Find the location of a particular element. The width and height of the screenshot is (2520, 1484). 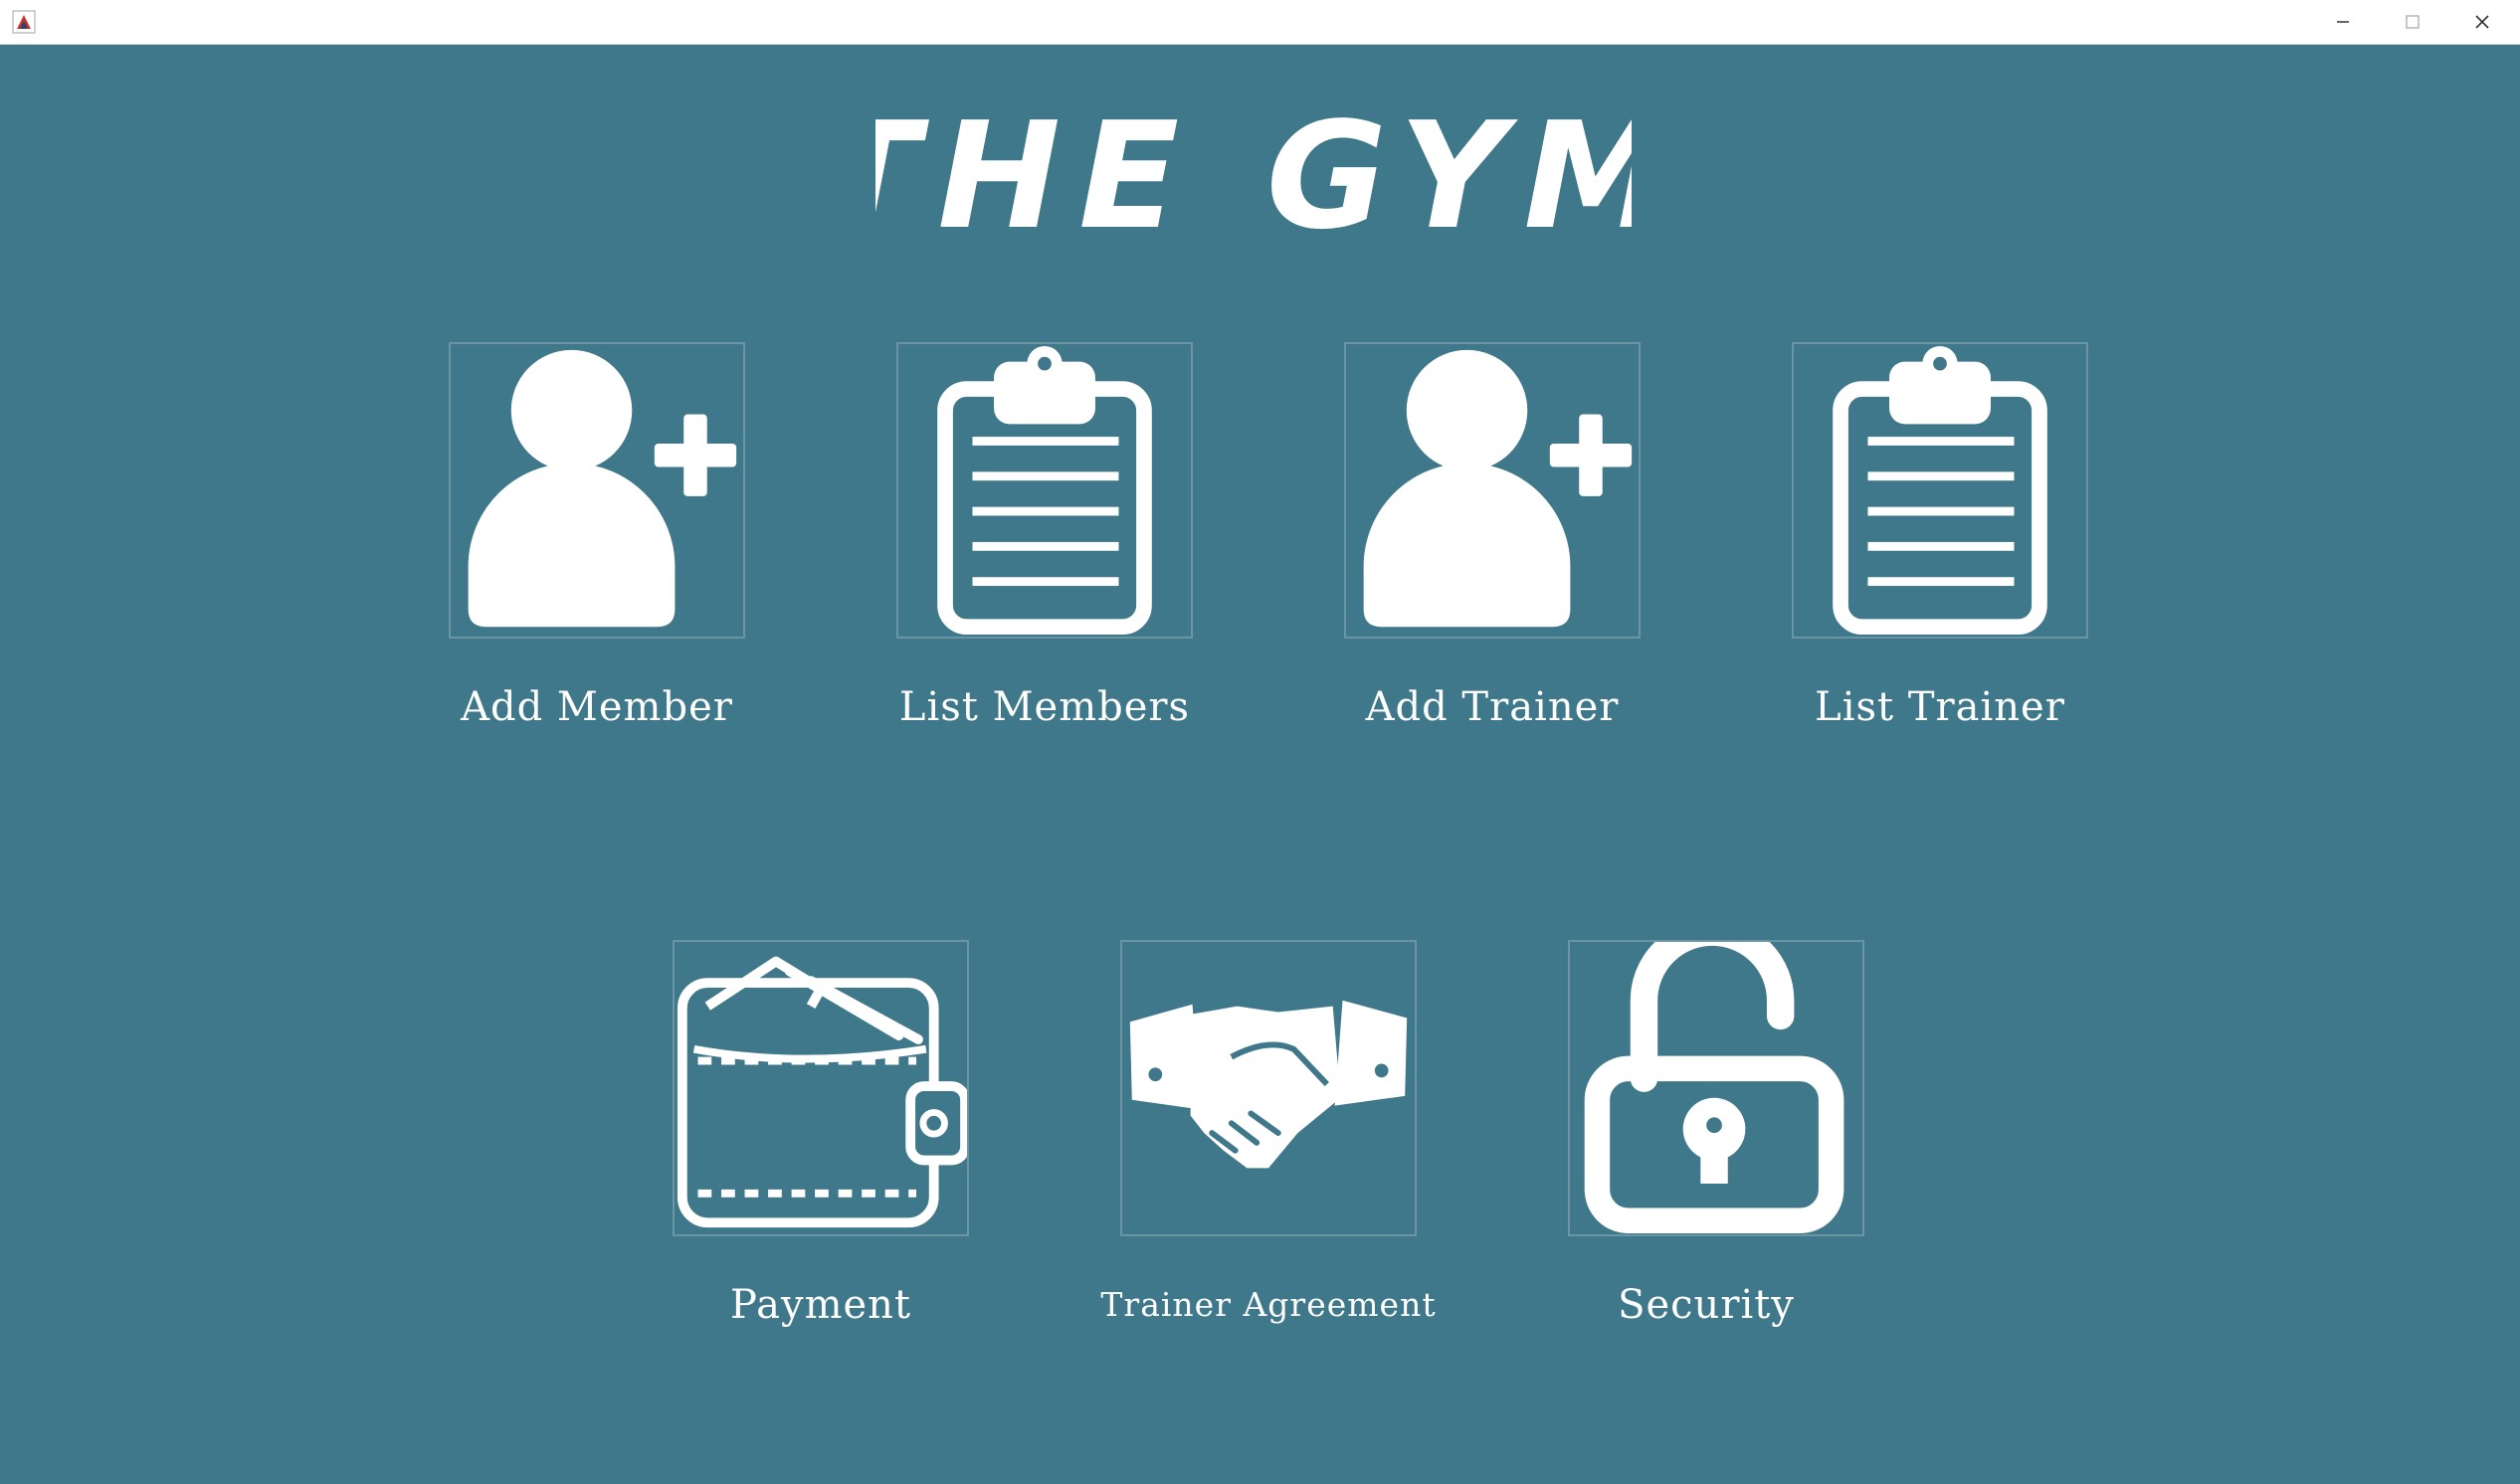

maximize-icon is located at coordinates (2413, 22).